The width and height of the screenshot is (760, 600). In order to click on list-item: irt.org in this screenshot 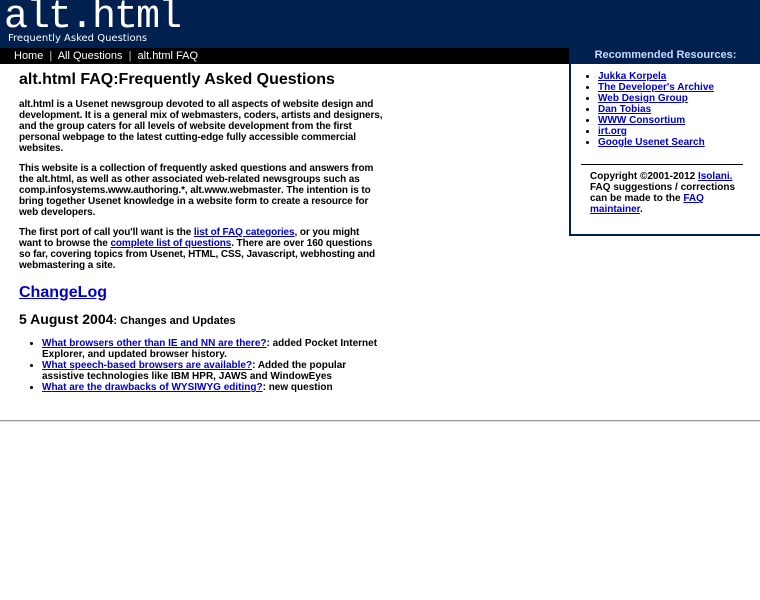, I will do `click(679, 131)`.